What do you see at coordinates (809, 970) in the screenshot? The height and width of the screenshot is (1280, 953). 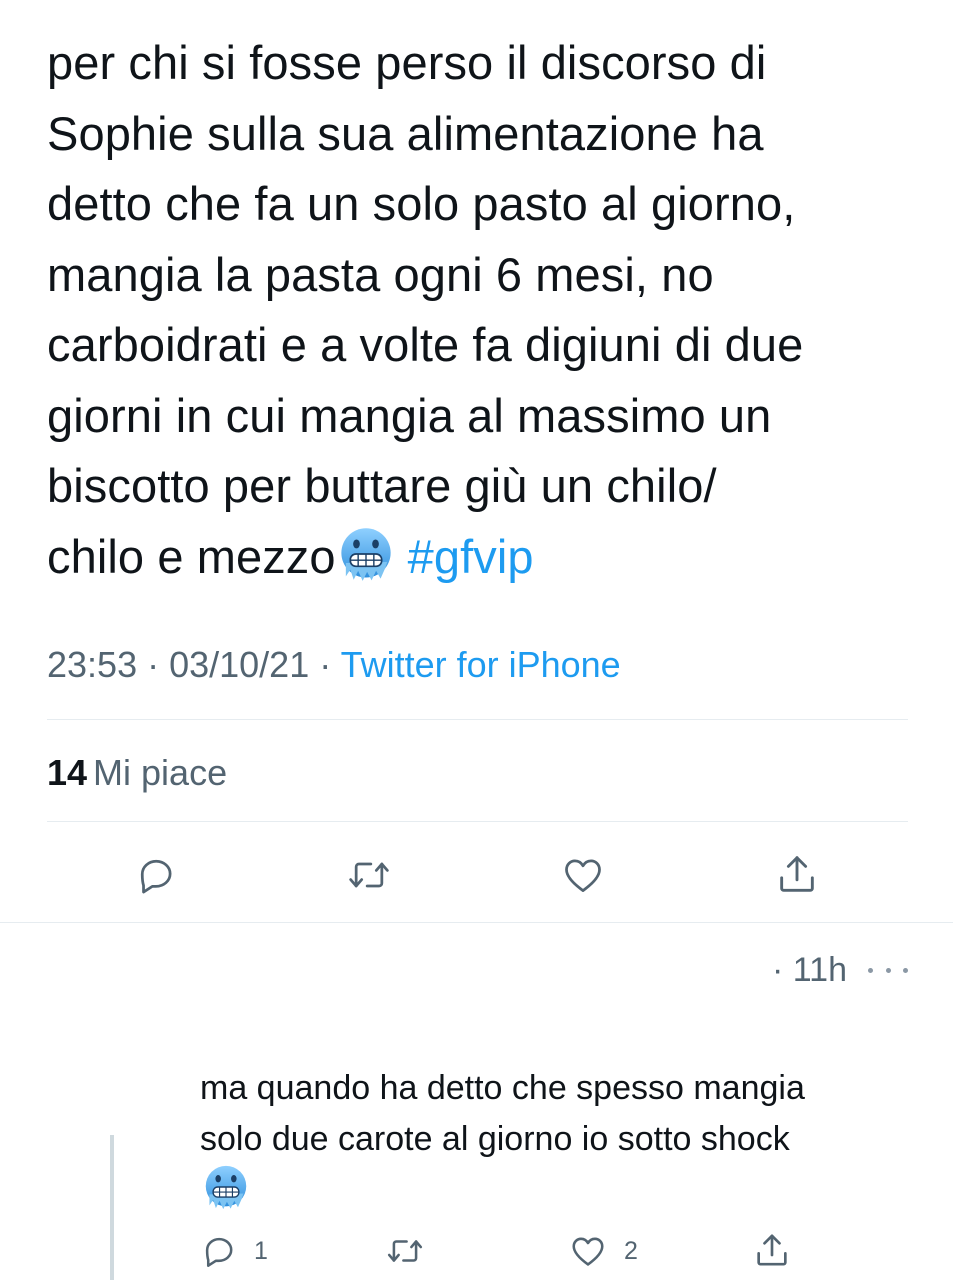 I see `reply-timestamp: · 11h` at bounding box center [809, 970].